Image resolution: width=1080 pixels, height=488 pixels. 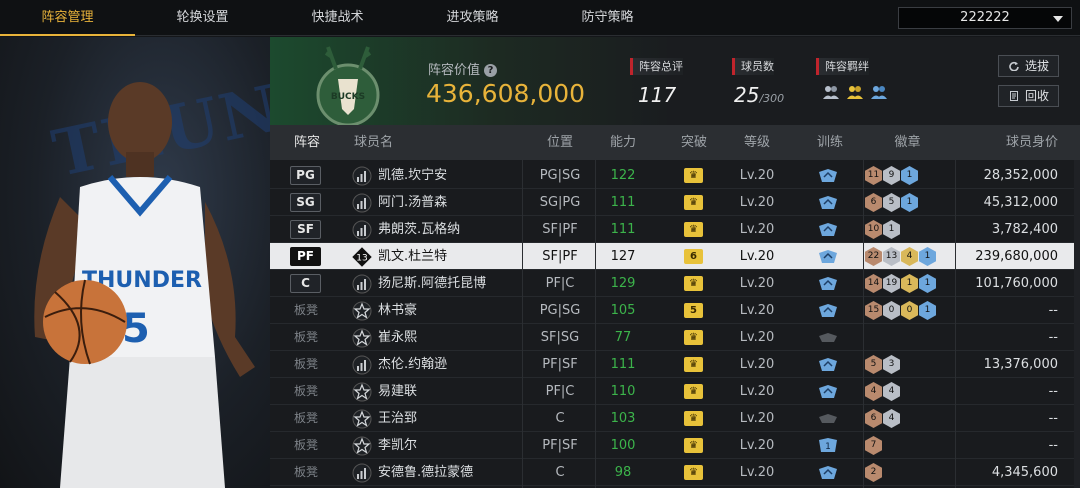 What do you see at coordinates (1028, 66) in the screenshot?
I see `pick-button: 选拔` at bounding box center [1028, 66].